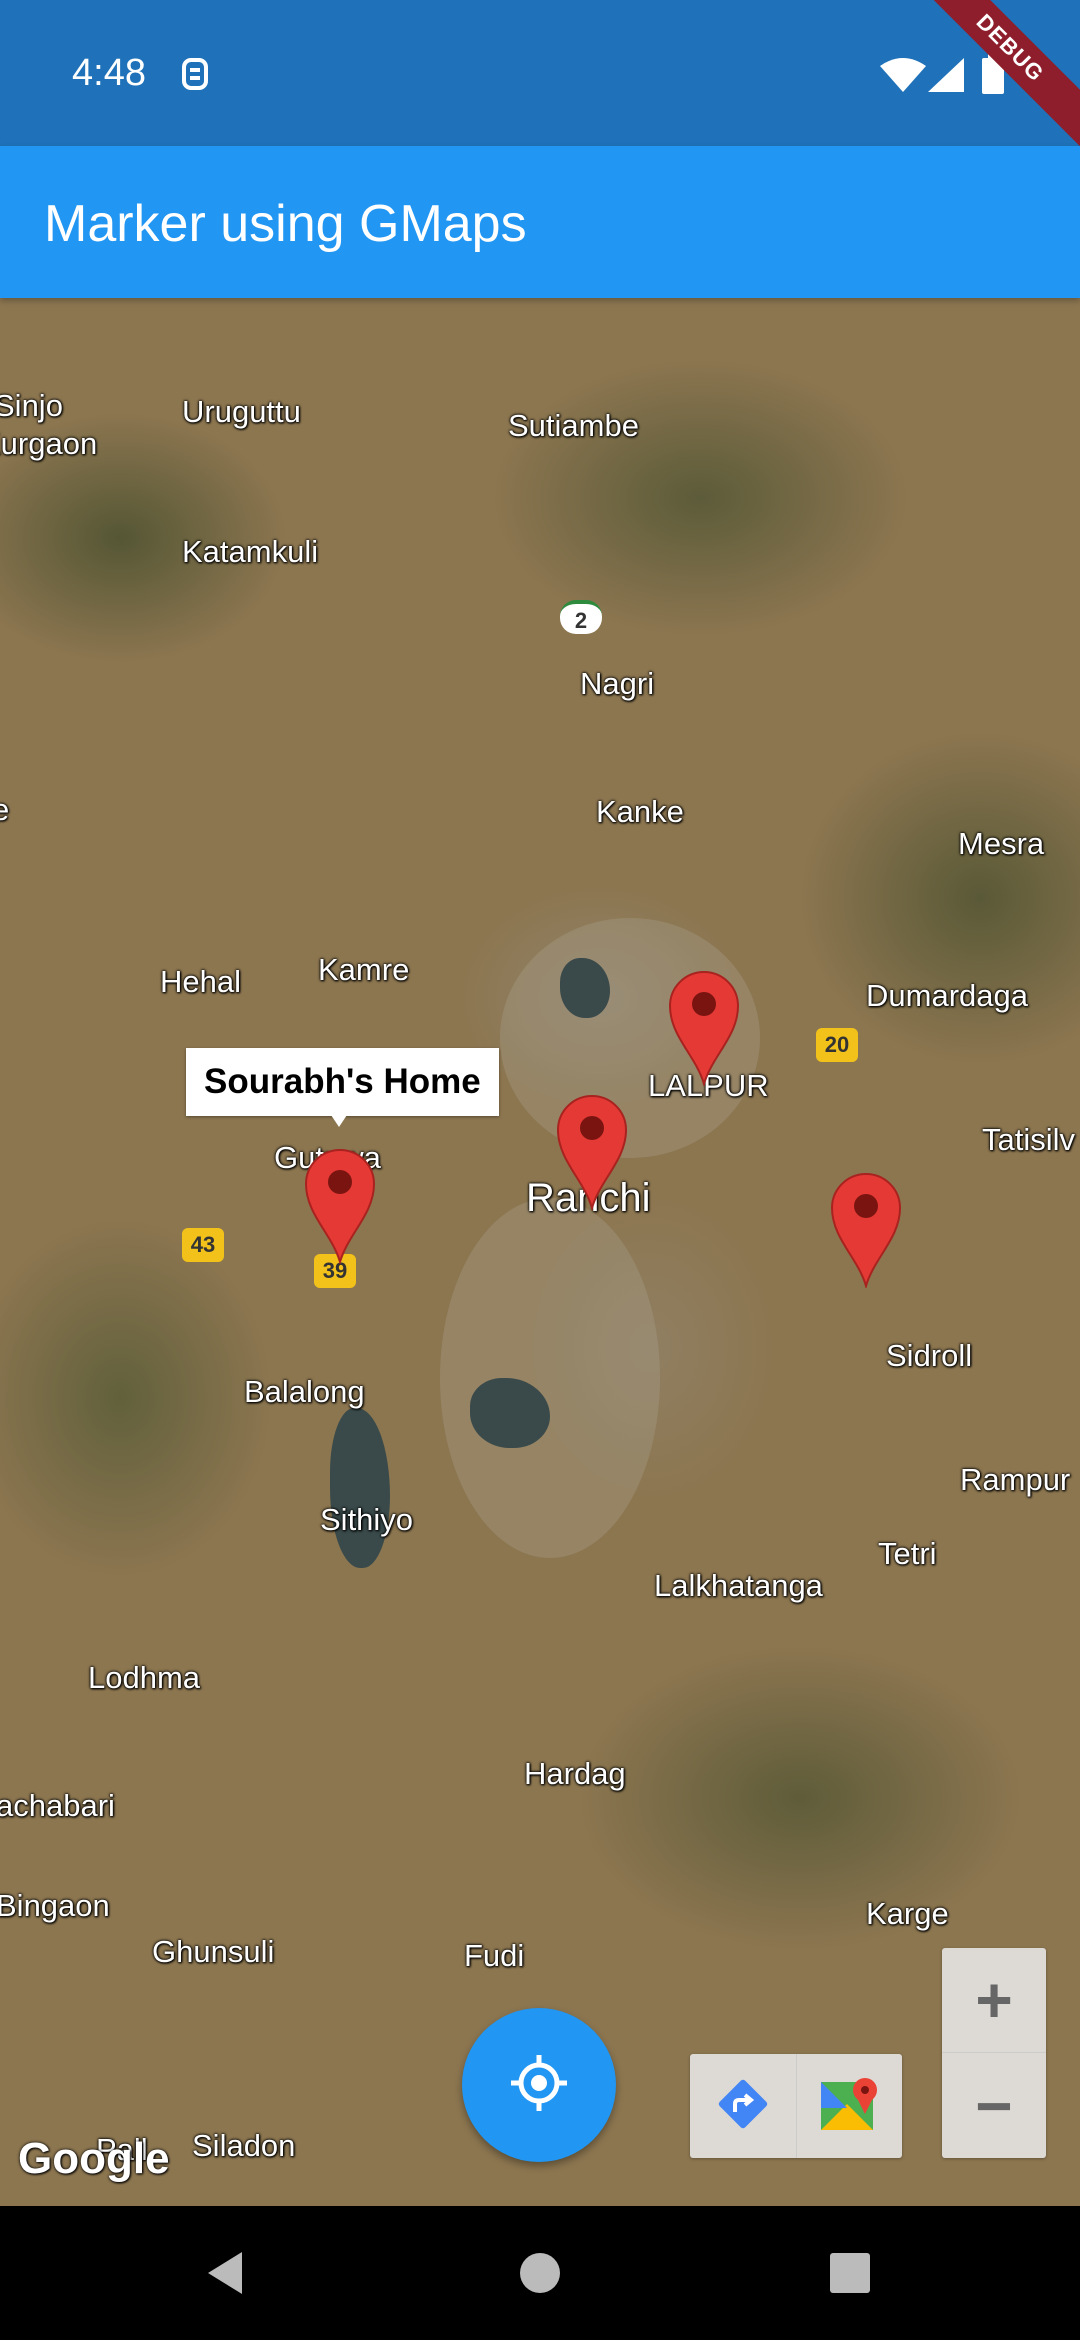 The width and height of the screenshot is (1080, 2340). I want to click on road-shield: 20, so click(837, 1045).